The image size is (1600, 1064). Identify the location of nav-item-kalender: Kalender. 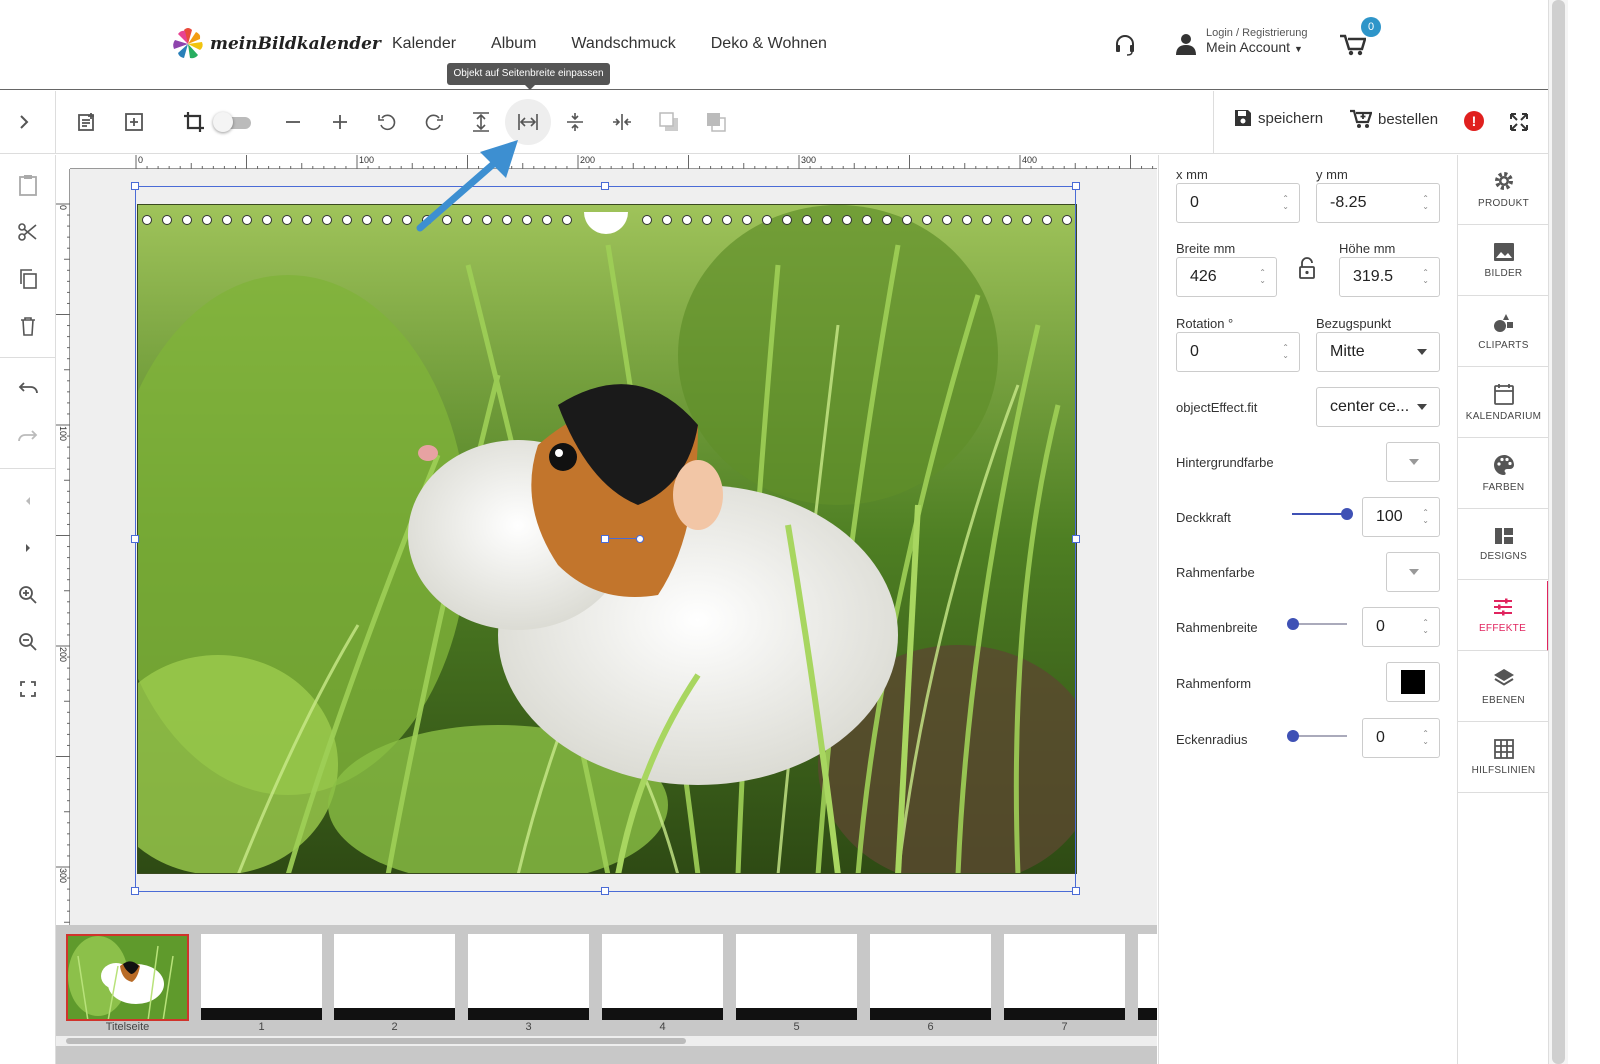
(424, 44).